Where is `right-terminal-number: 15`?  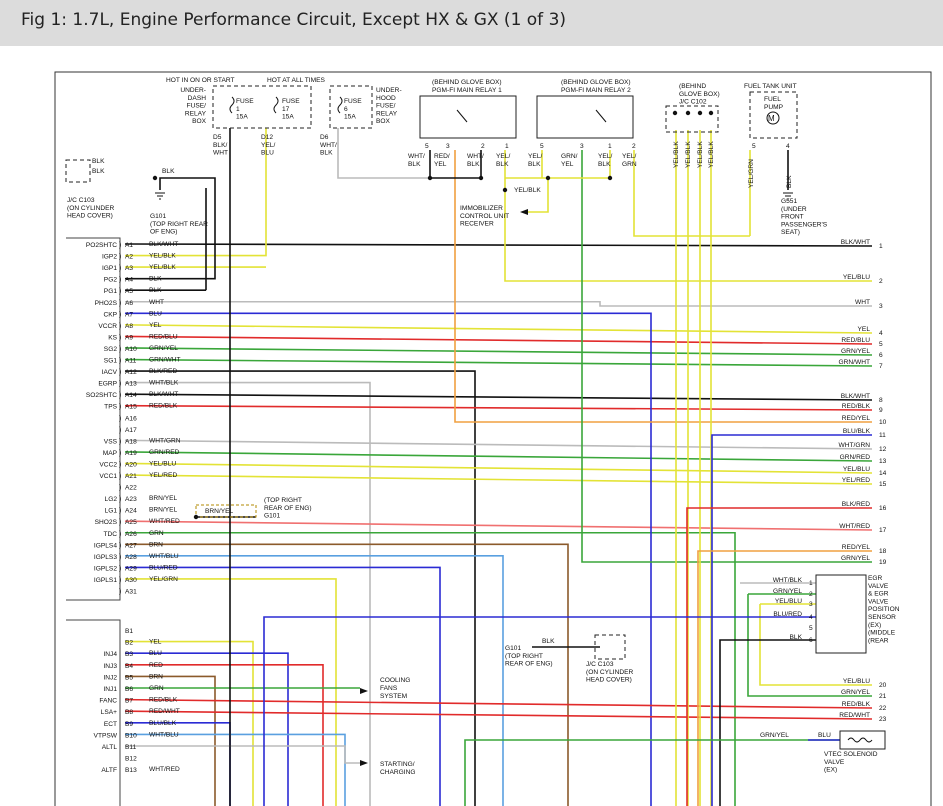
right-terminal-number: 15 is located at coordinates (883, 484).